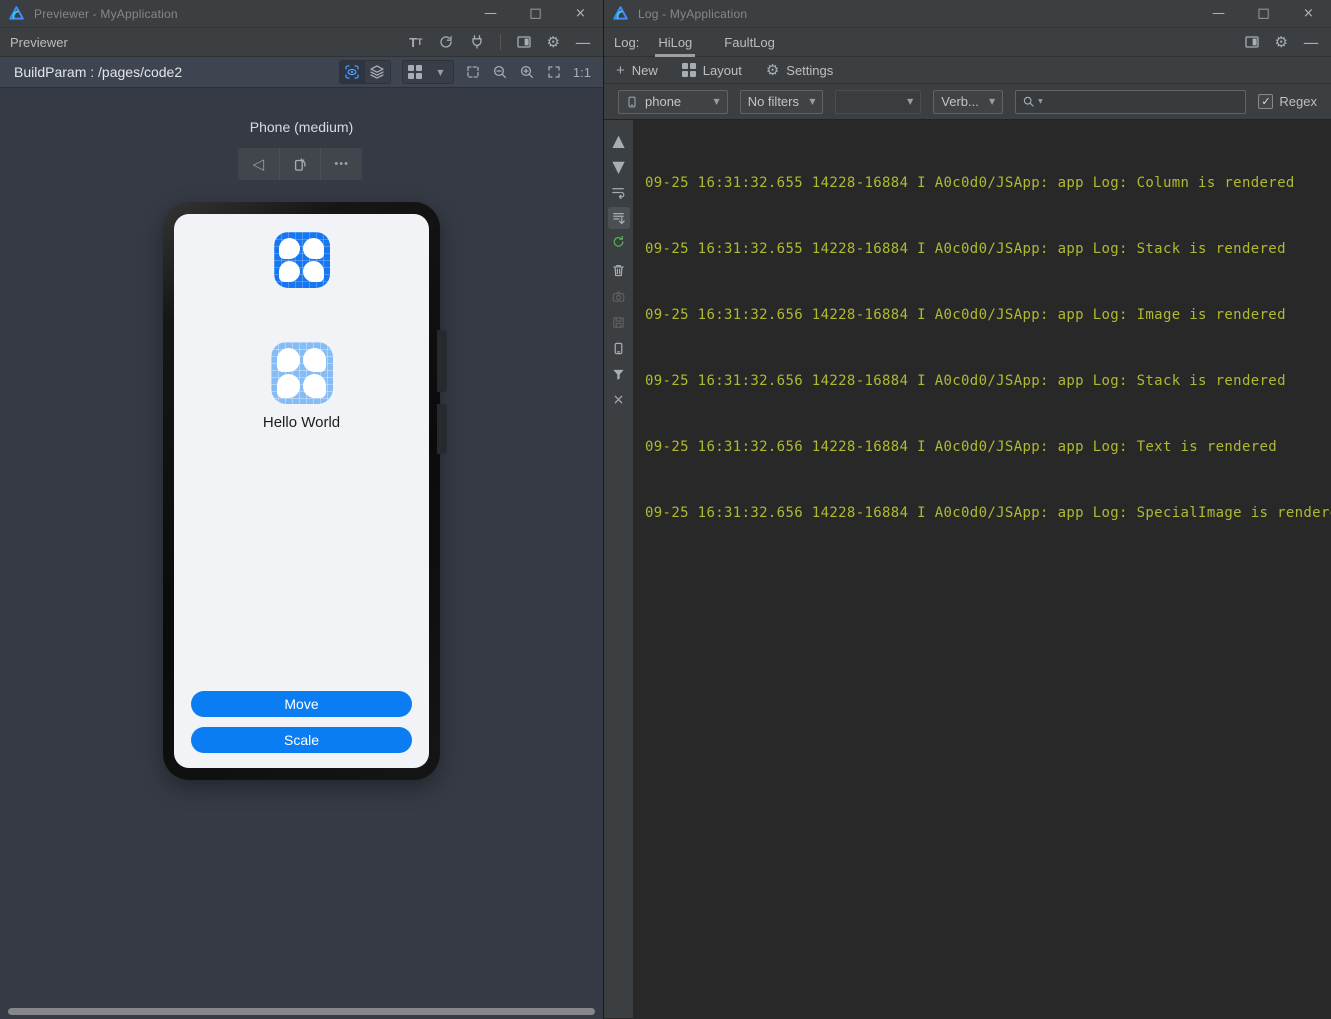 Image resolution: width=1331 pixels, height=1019 pixels. I want to click on phone-power-button, so click(442, 429).